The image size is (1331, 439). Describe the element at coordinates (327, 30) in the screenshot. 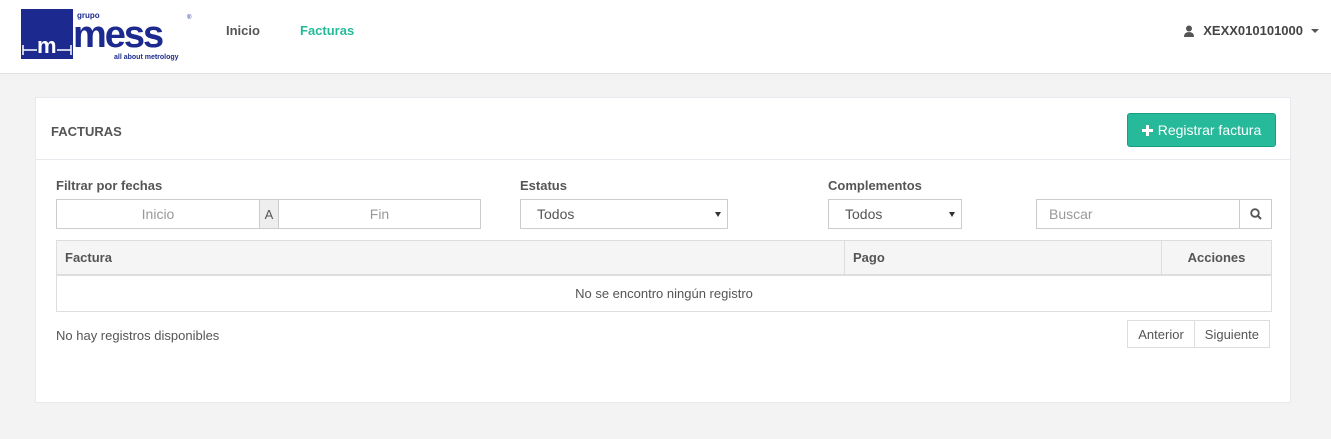

I see `nav-facturas: Facturas` at that location.